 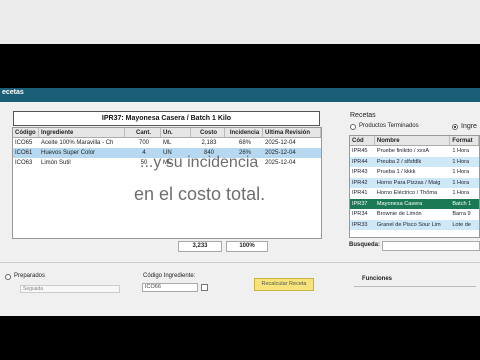 What do you see at coordinates (365, 245) in the screenshot?
I see `search-label: Busqueda:` at bounding box center [365, 245].